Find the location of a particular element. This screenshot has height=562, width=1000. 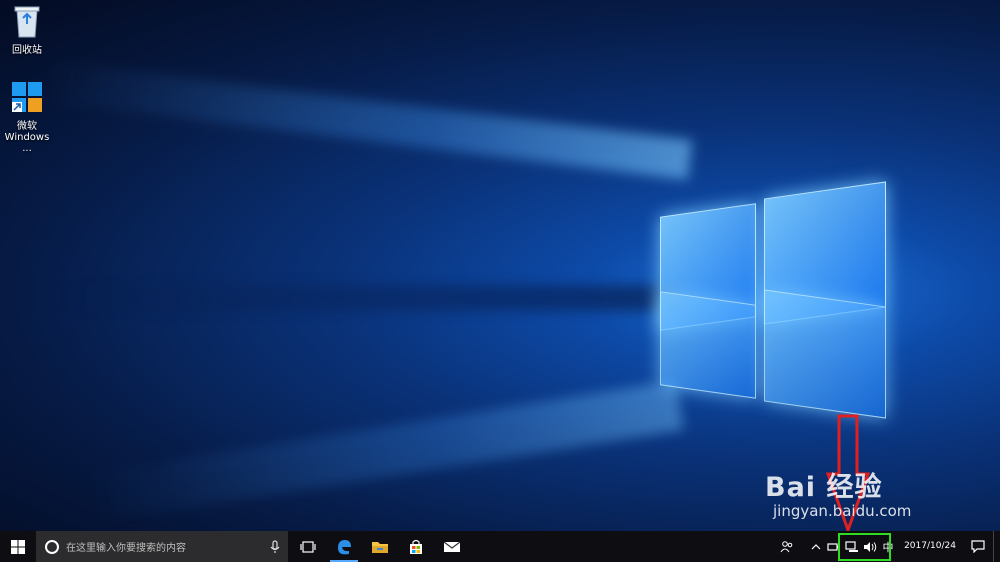

action-center-button is located at coordinates (978, 546).